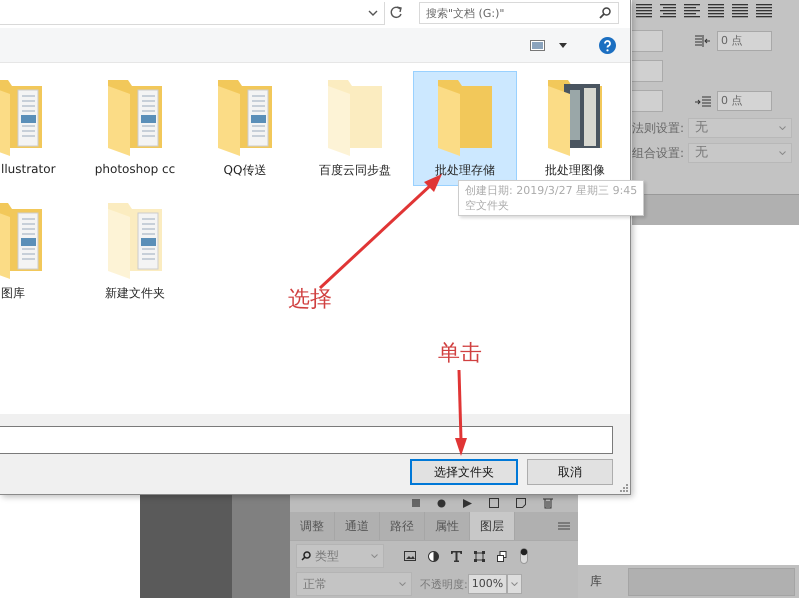 This screenshot has width=799, height=598. Describe the element at coordinates (575, 170) in the screenshot. I see `folder-name: 批处理图像` at that location.